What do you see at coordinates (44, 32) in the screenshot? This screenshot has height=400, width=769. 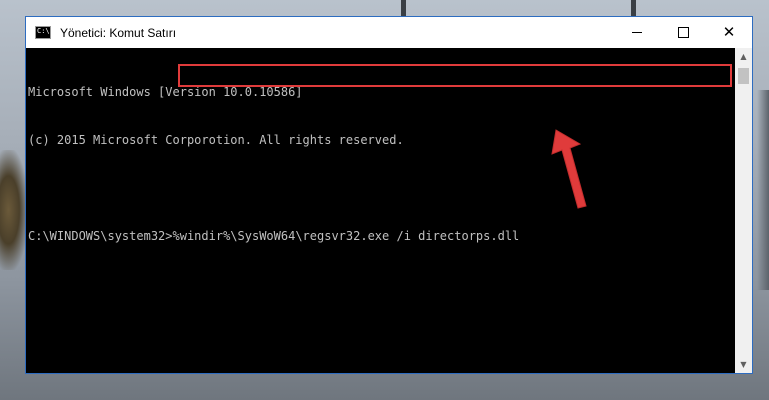 I see `cmd-icon: C:\.` at bounding box center [44, 32].